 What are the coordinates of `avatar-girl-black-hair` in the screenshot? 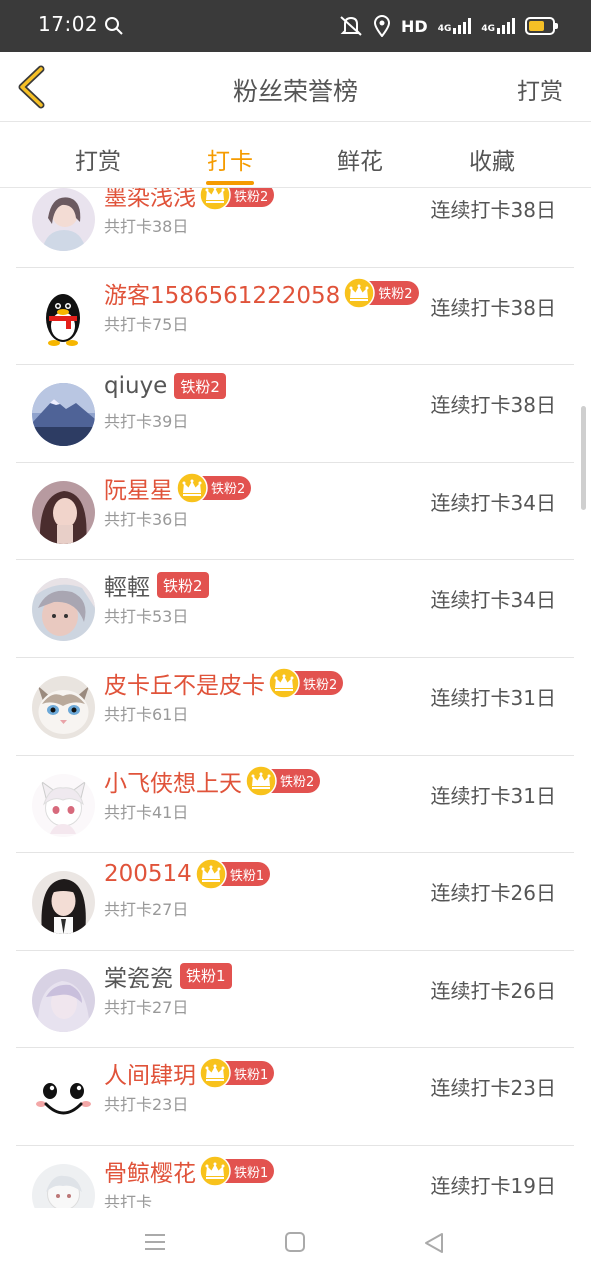 It's located at (63, 903).